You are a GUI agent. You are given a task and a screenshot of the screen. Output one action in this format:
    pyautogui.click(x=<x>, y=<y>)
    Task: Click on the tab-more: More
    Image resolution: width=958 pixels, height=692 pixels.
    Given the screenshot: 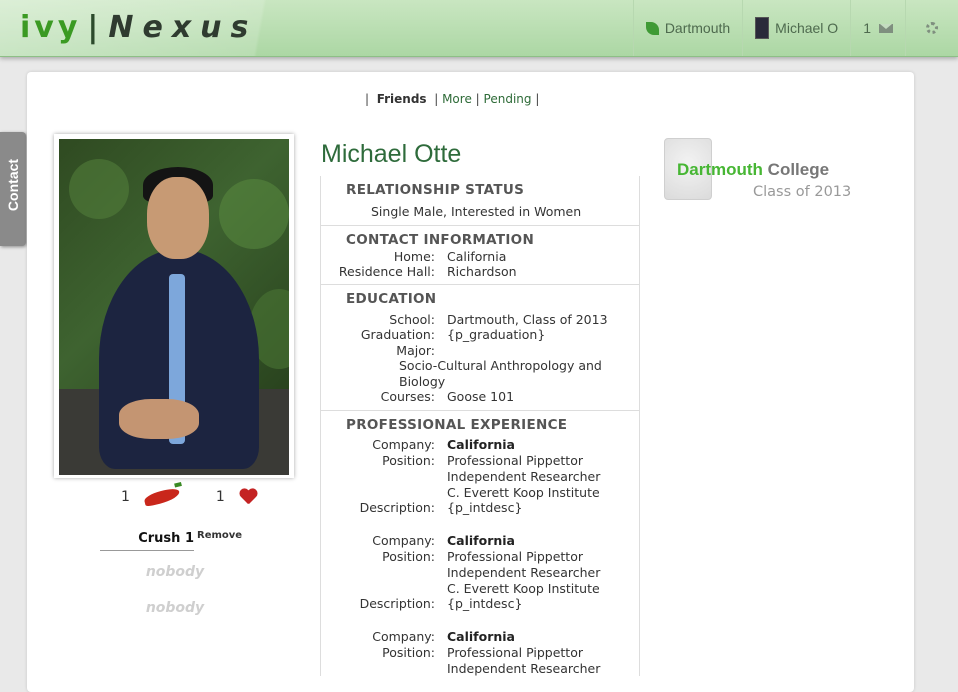 What is the action you would take?
    pyautogui.click(x=457, y=99)
    